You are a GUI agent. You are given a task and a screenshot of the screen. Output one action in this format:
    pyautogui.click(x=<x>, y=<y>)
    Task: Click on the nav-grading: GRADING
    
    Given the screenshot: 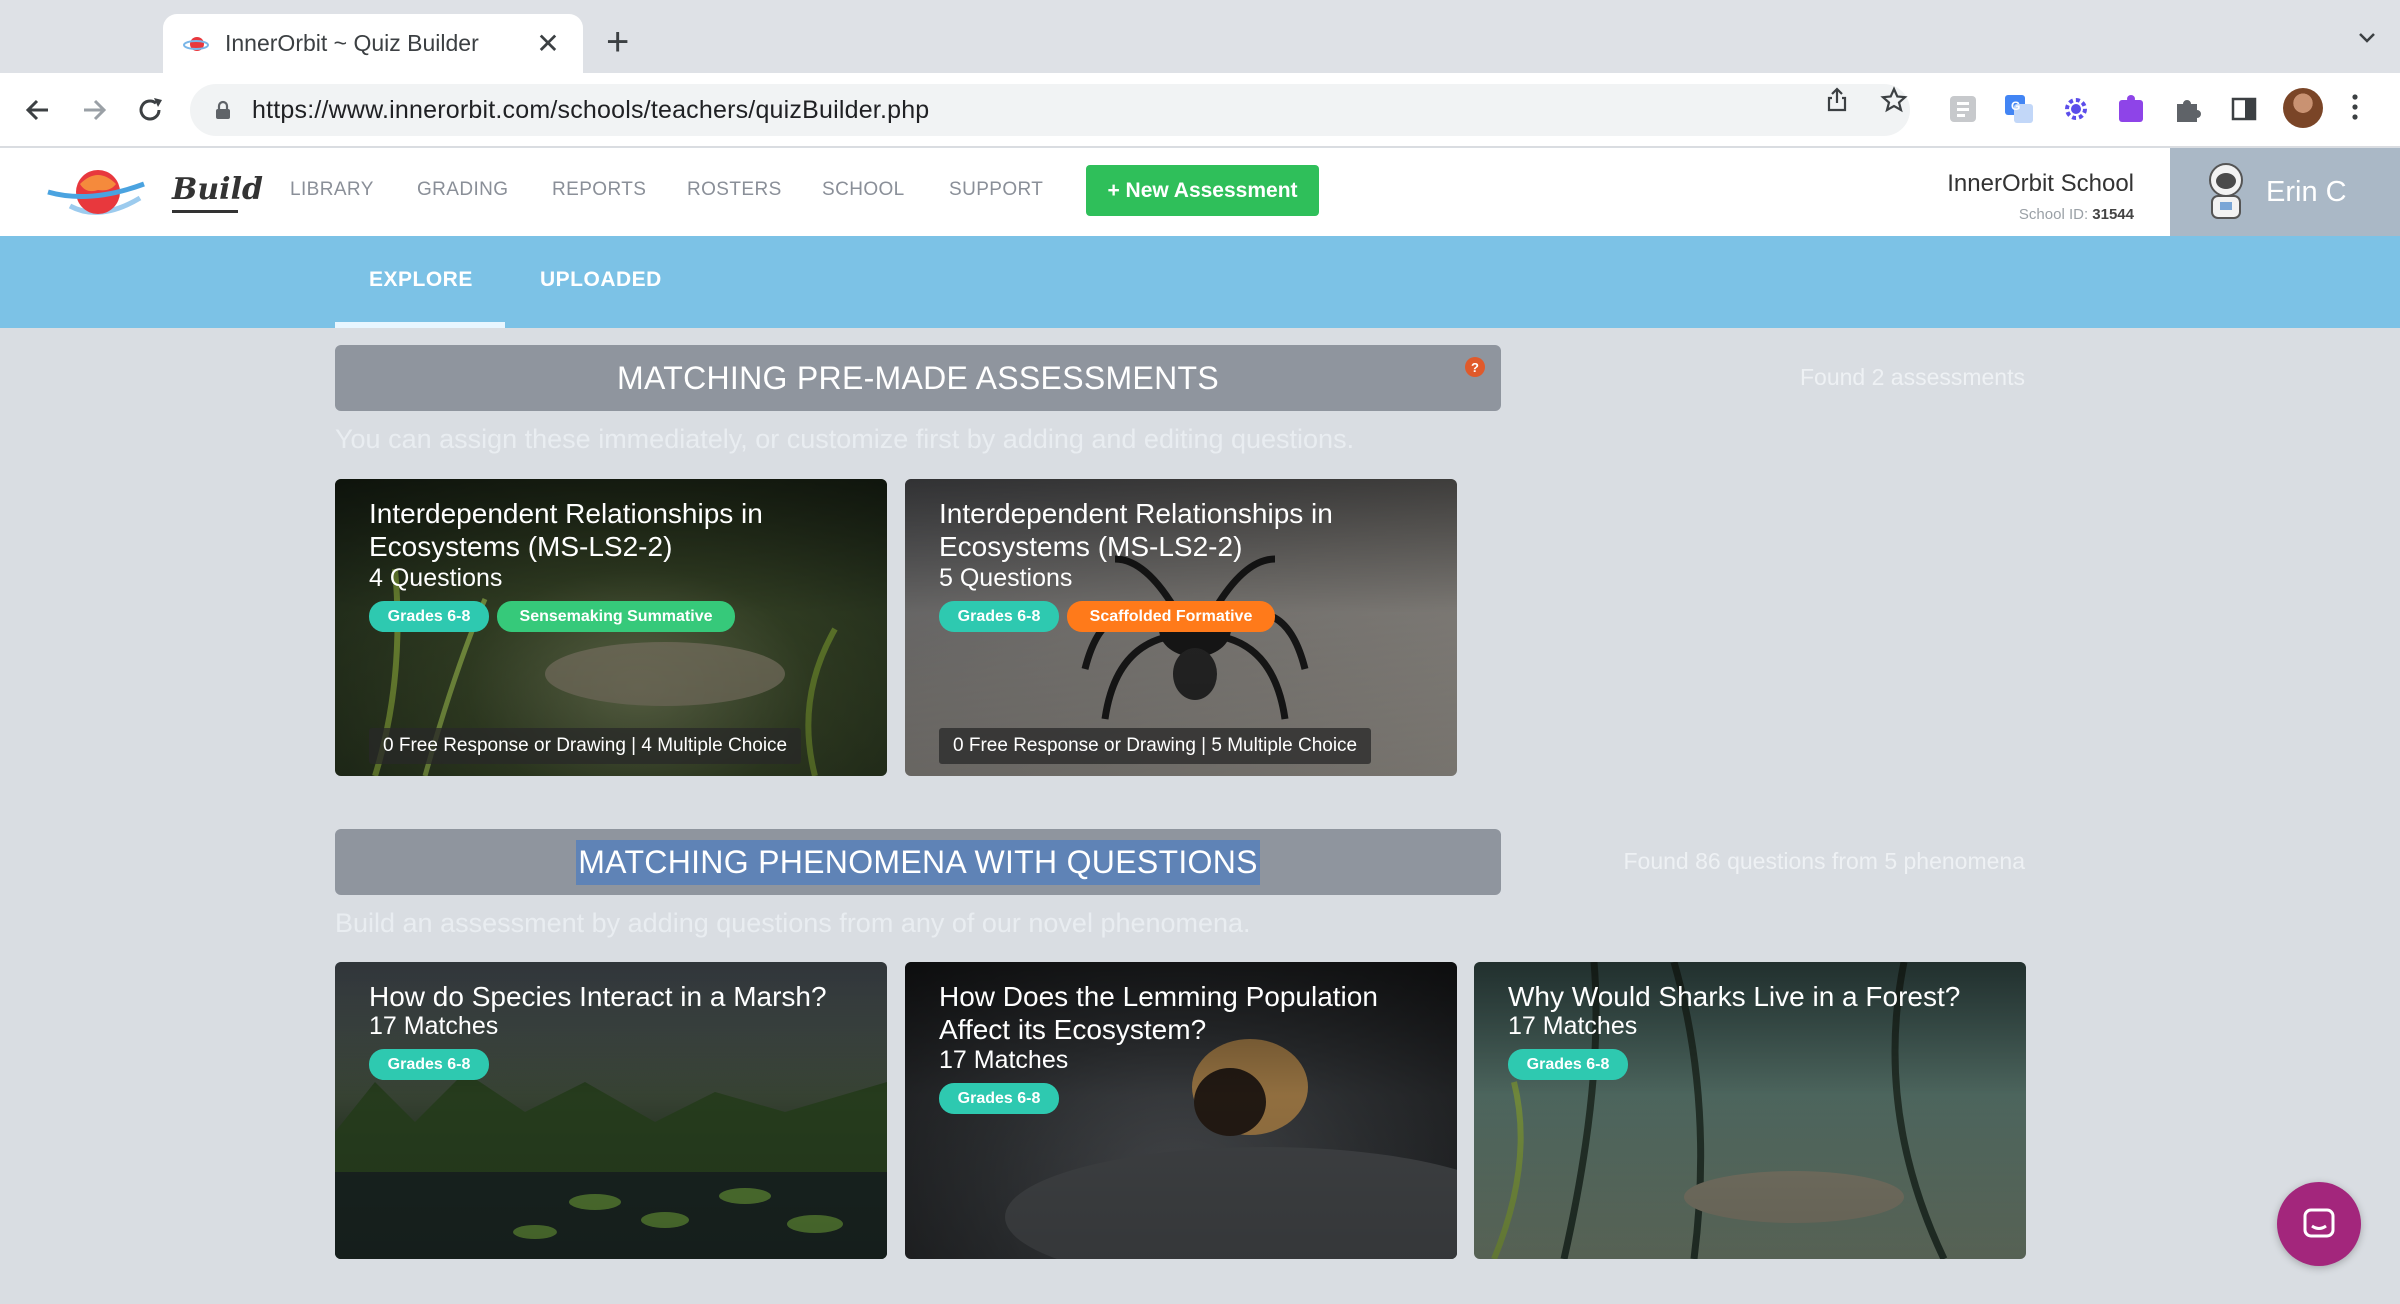 What is the action you would take?
    pyautogui.click(x=462, y=190)
    